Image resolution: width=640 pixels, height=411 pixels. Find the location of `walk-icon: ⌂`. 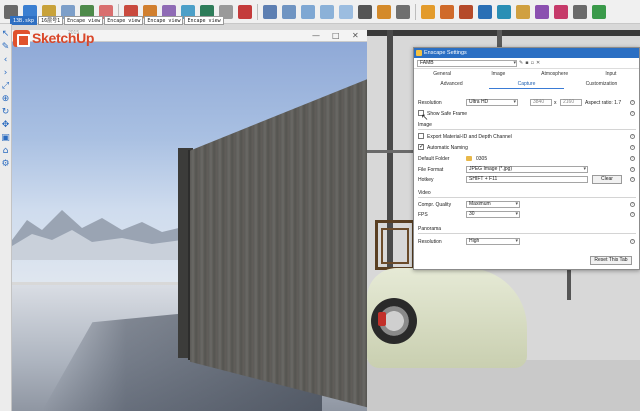

walk-icon: ⌂ is located at coordinates (5, 151).